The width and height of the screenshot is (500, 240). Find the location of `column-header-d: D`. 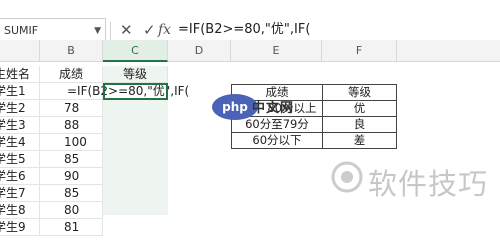

column-header-d: D is located at coordinates (199, 51).